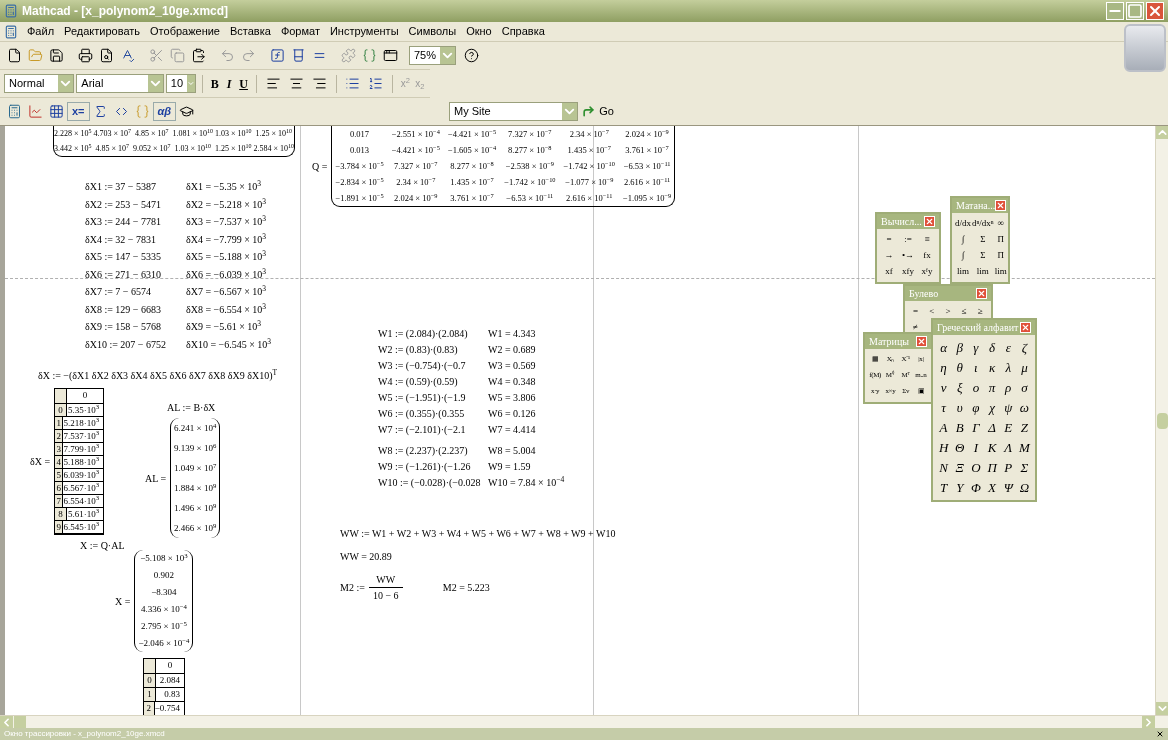  I want to click on minimize-icon, so click(1115, 11).